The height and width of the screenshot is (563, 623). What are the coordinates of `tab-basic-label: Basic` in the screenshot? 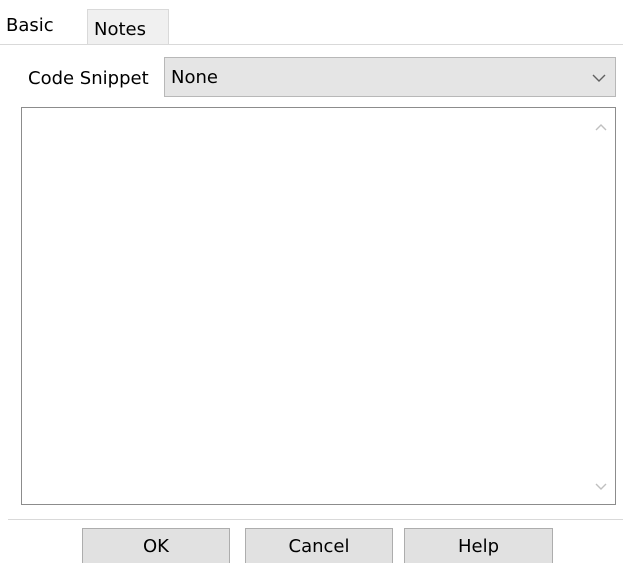 It's located at (30, 25).